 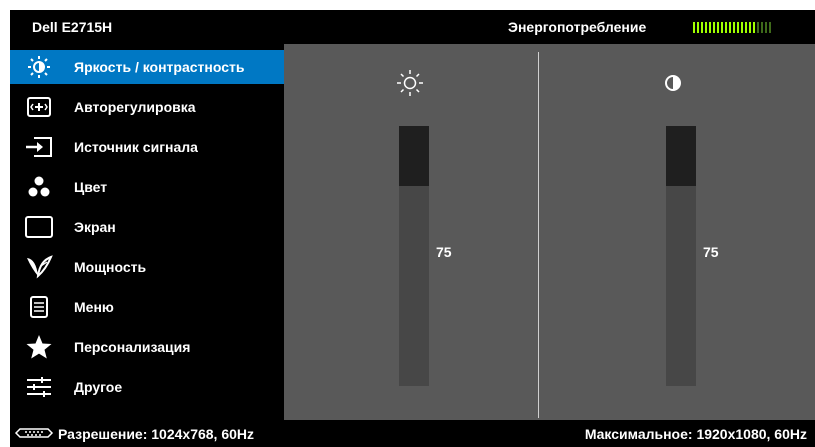 What do you see at coordinates (39, 107) in the screenshot?
I see `auto-adjust-icon` at bounding box center [39, 107].